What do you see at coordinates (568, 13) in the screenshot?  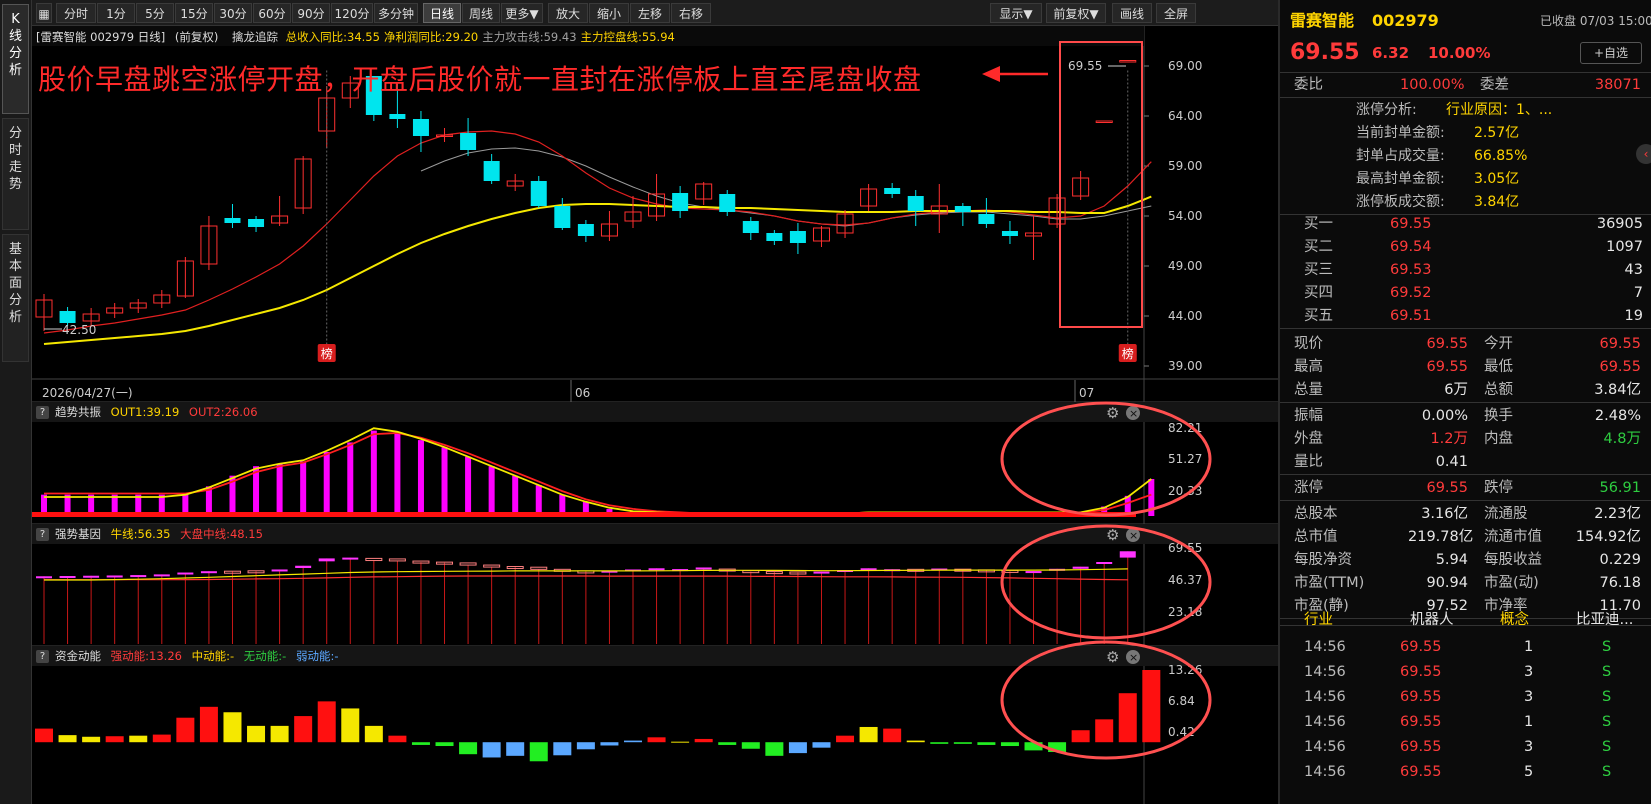 I see `toolbar-btn-12: 放大` at bounding box center [568, 13].